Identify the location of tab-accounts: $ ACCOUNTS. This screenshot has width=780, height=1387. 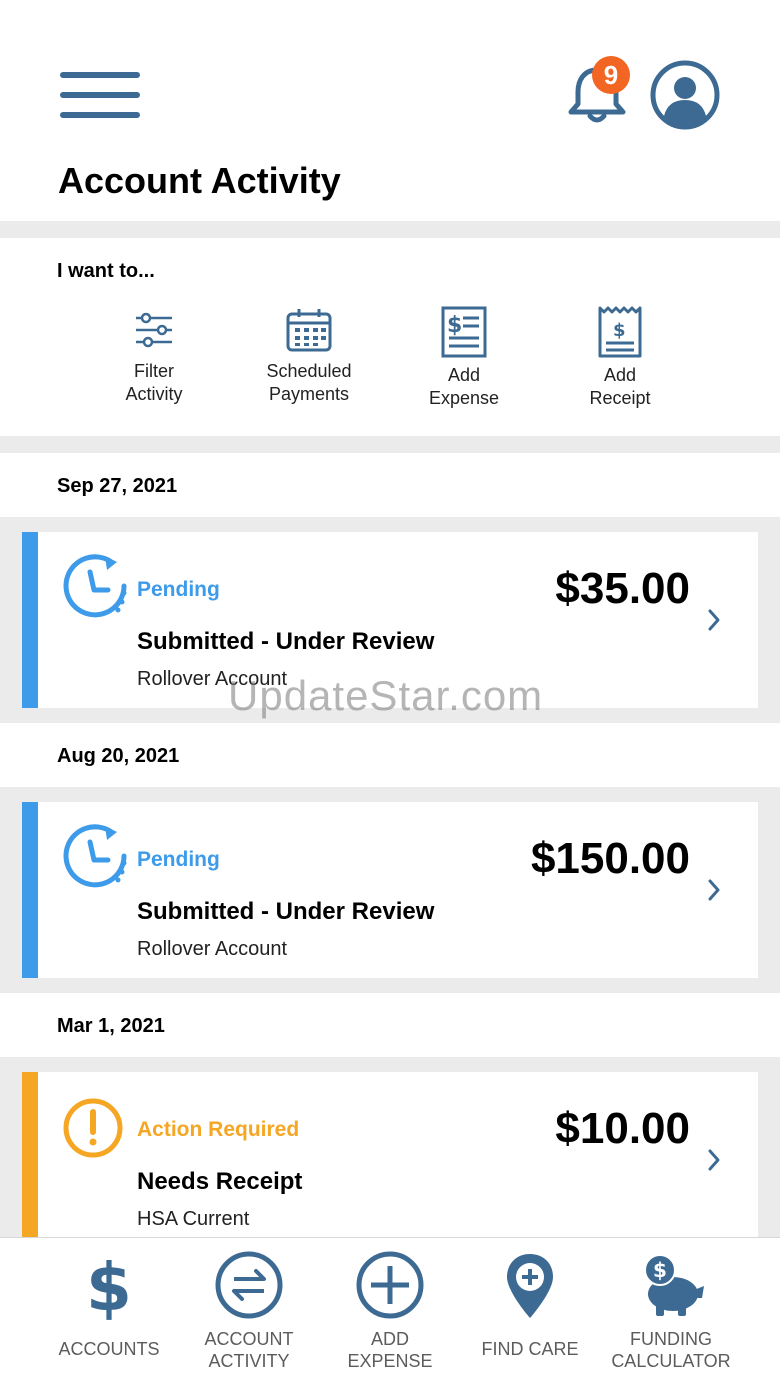
(109, 1305).